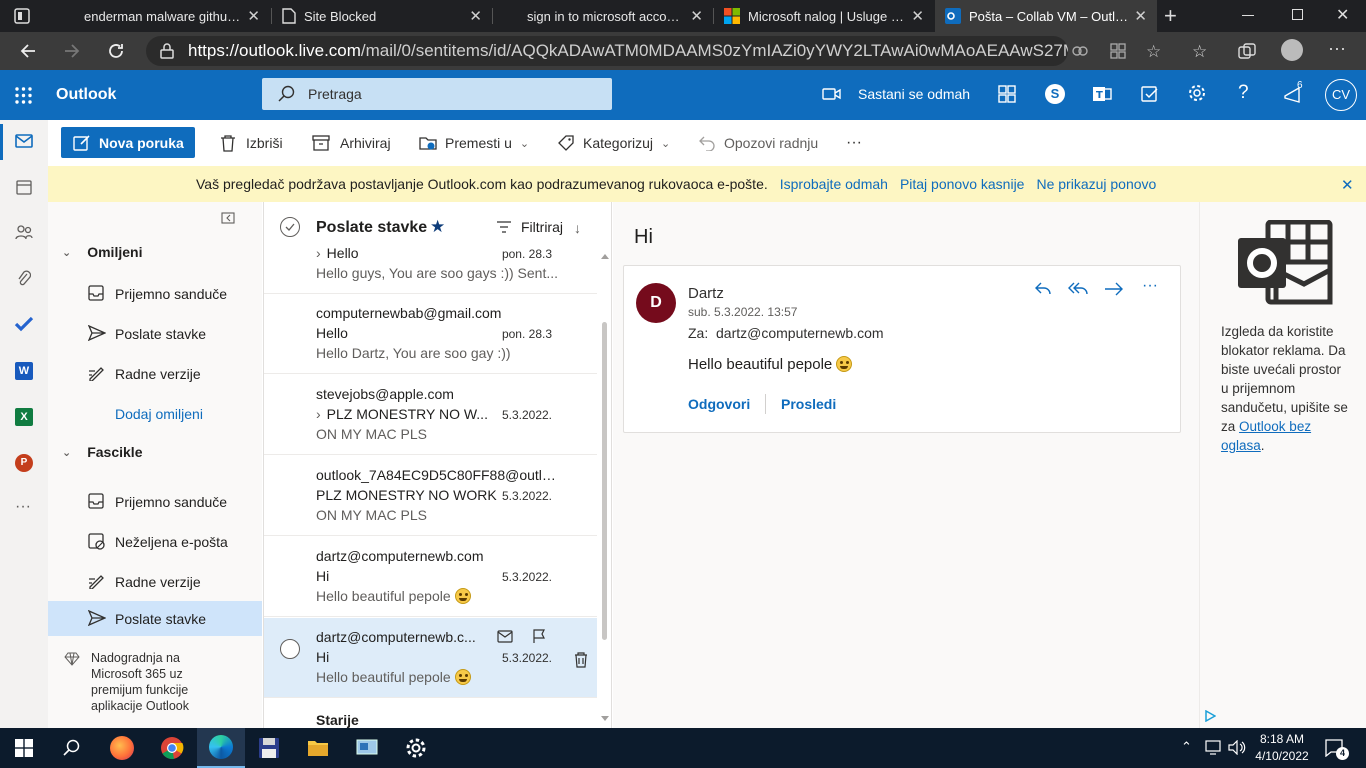  I want to click on my-day-icon, so click(1150, 94).